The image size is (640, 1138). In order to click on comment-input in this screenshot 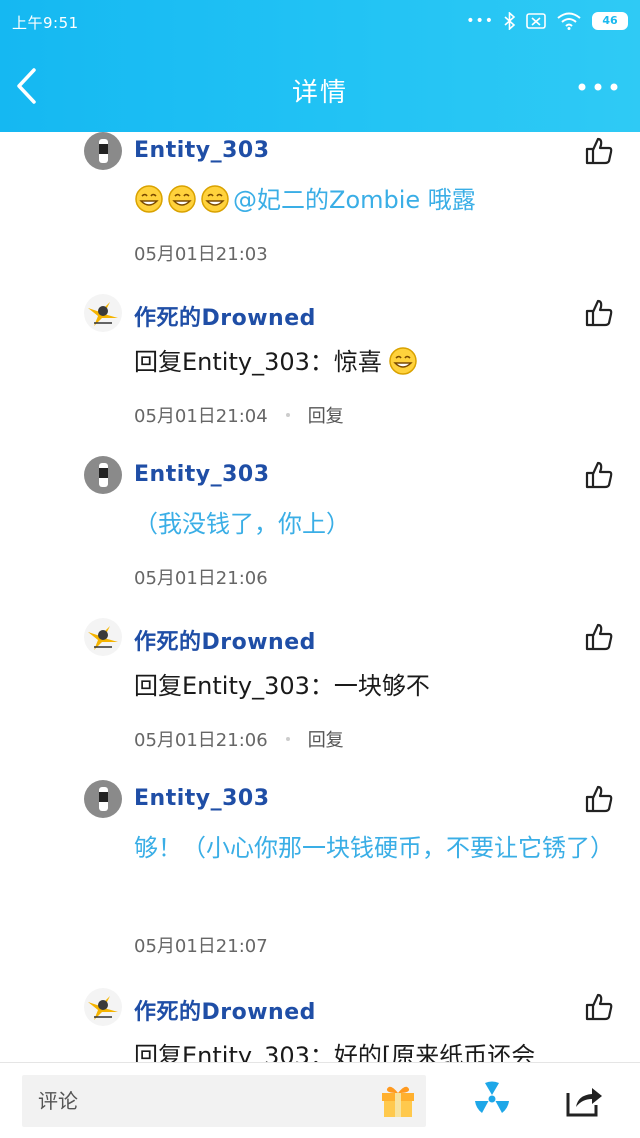, I will do `click(224, 1101)`.